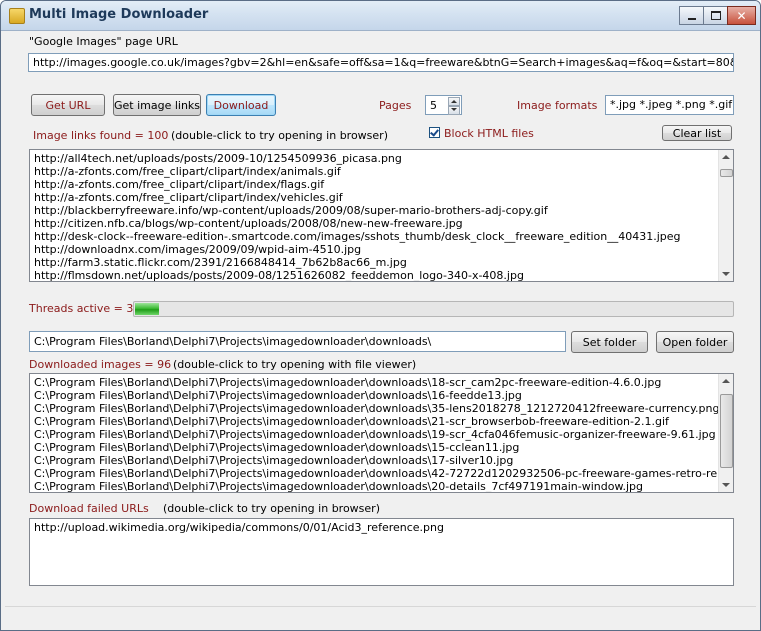  Describe the element at coordinates (395, 105) in the screenshot. I see `pages-label: Pages` at that location.